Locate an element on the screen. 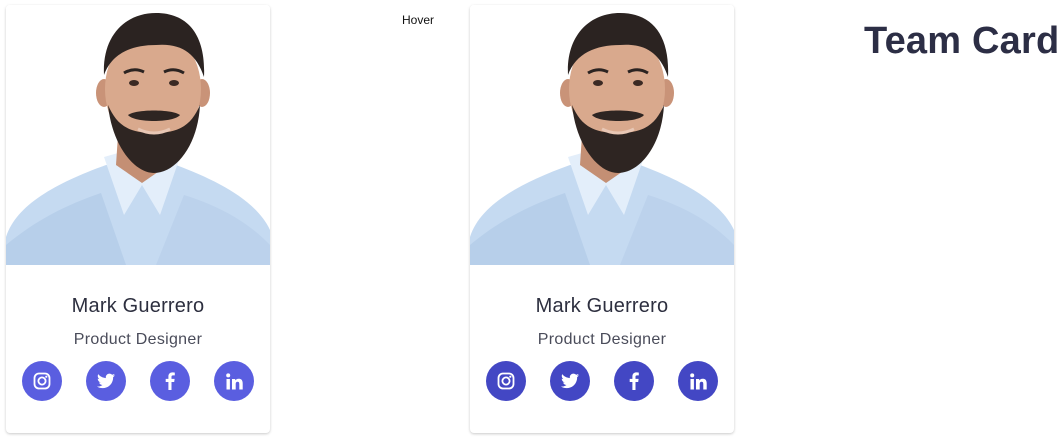 The height and width of the screenshot is (440, 1059). page-title: Team Card is located at coordinates (961, 41).